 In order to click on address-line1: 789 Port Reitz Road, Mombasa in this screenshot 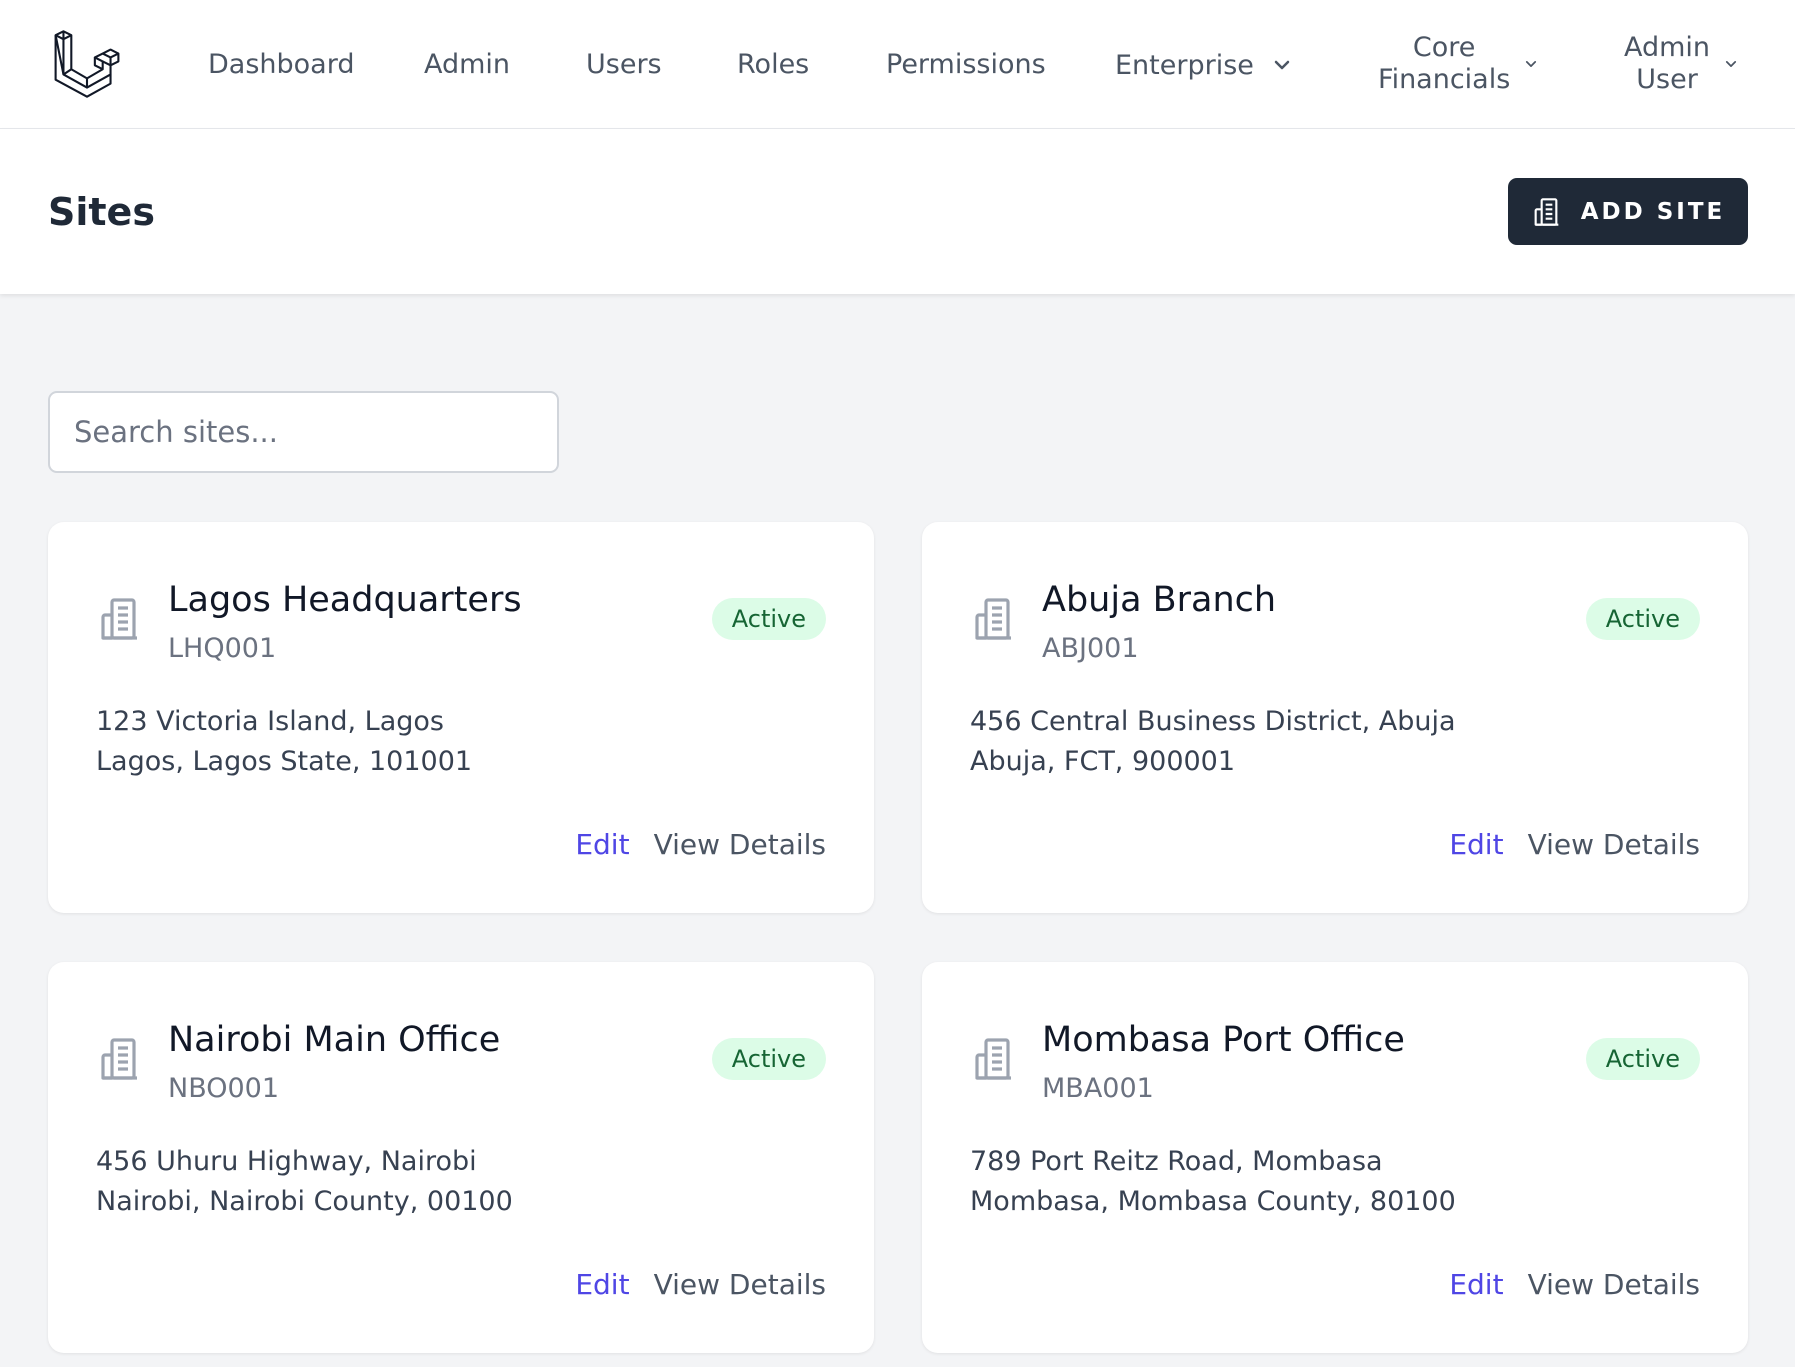, I will do `click(1176, 1161)`.